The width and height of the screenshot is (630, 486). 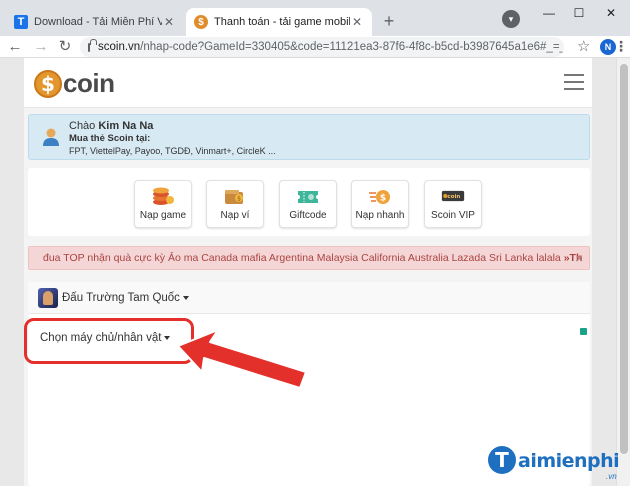 What do you see at coordinates (308, 83) in the screenshot?
I see `site-header: $ coin` at bounding box center [308, 83].